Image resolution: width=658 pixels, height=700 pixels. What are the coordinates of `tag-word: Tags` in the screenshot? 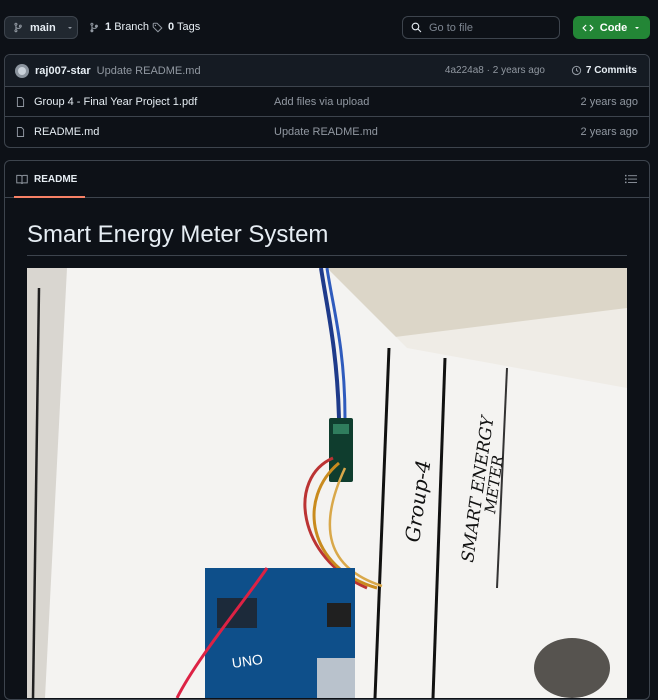 It's located at (188, 27).